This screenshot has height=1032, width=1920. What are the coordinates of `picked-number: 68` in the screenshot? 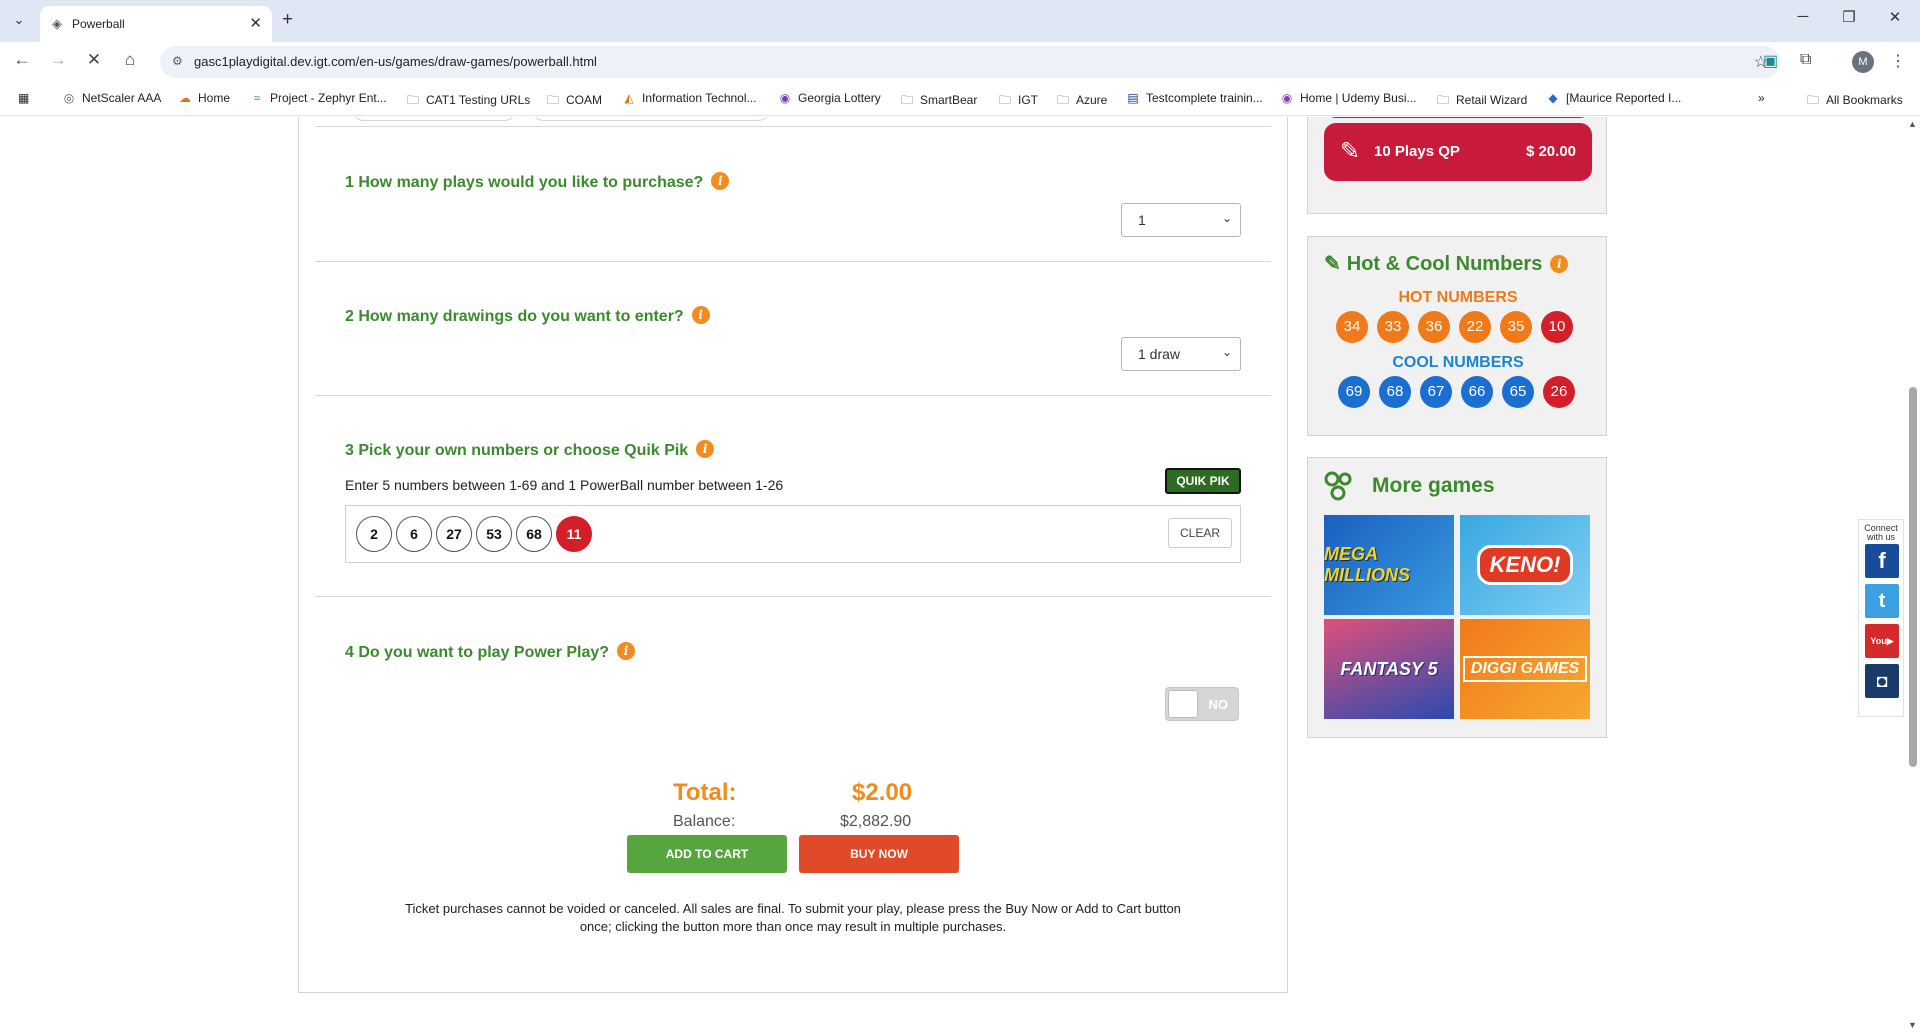 It's located at (534, 534).